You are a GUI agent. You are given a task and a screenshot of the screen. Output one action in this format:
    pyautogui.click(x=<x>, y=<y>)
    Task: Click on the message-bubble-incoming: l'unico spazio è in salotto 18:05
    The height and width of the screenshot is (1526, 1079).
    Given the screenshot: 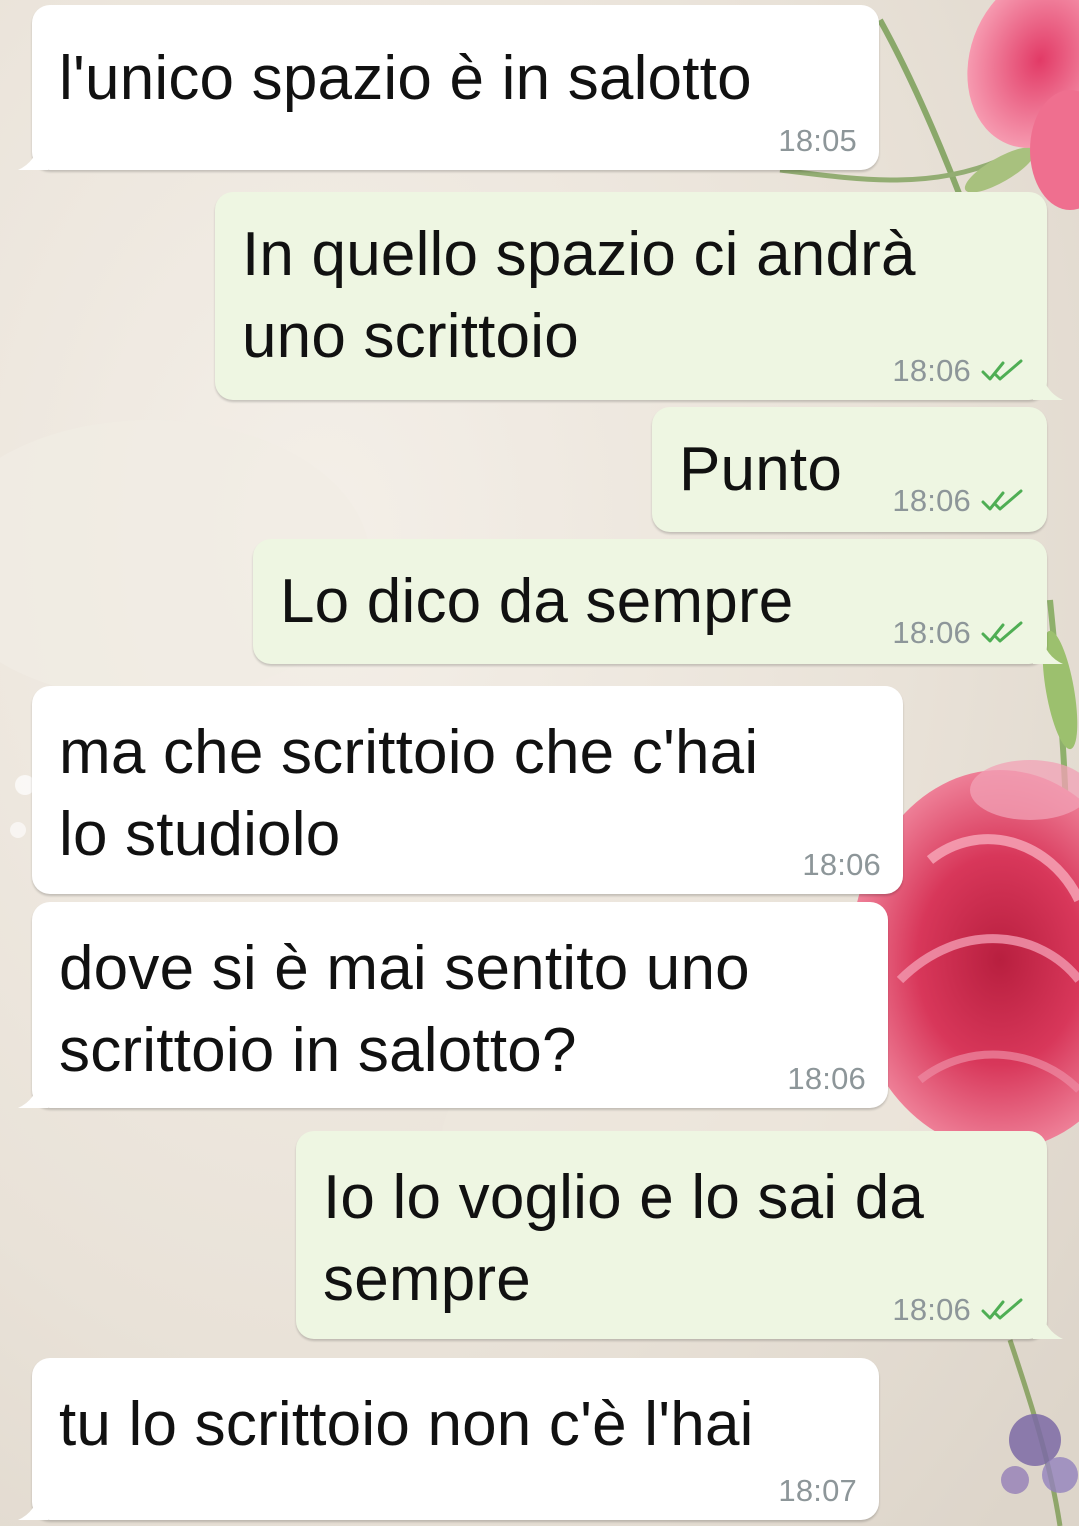 What is the action you would take?
    pyautogui.click(x=448, y=87)
    